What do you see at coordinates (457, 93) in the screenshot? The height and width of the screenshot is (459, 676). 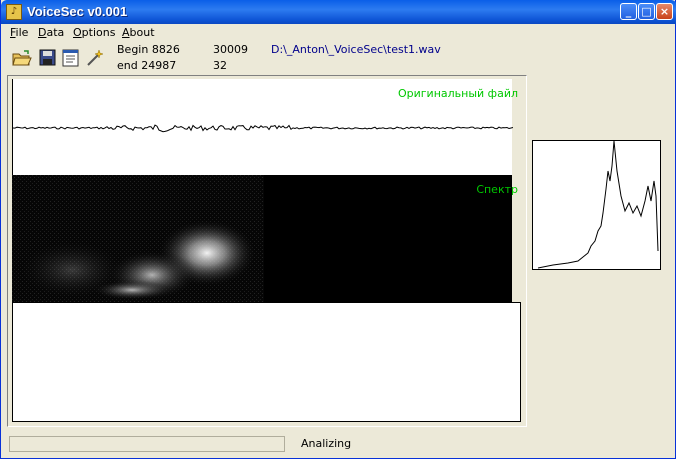 I see `waveform-label: Оригинальный файл` at bounding box center [457, 93].